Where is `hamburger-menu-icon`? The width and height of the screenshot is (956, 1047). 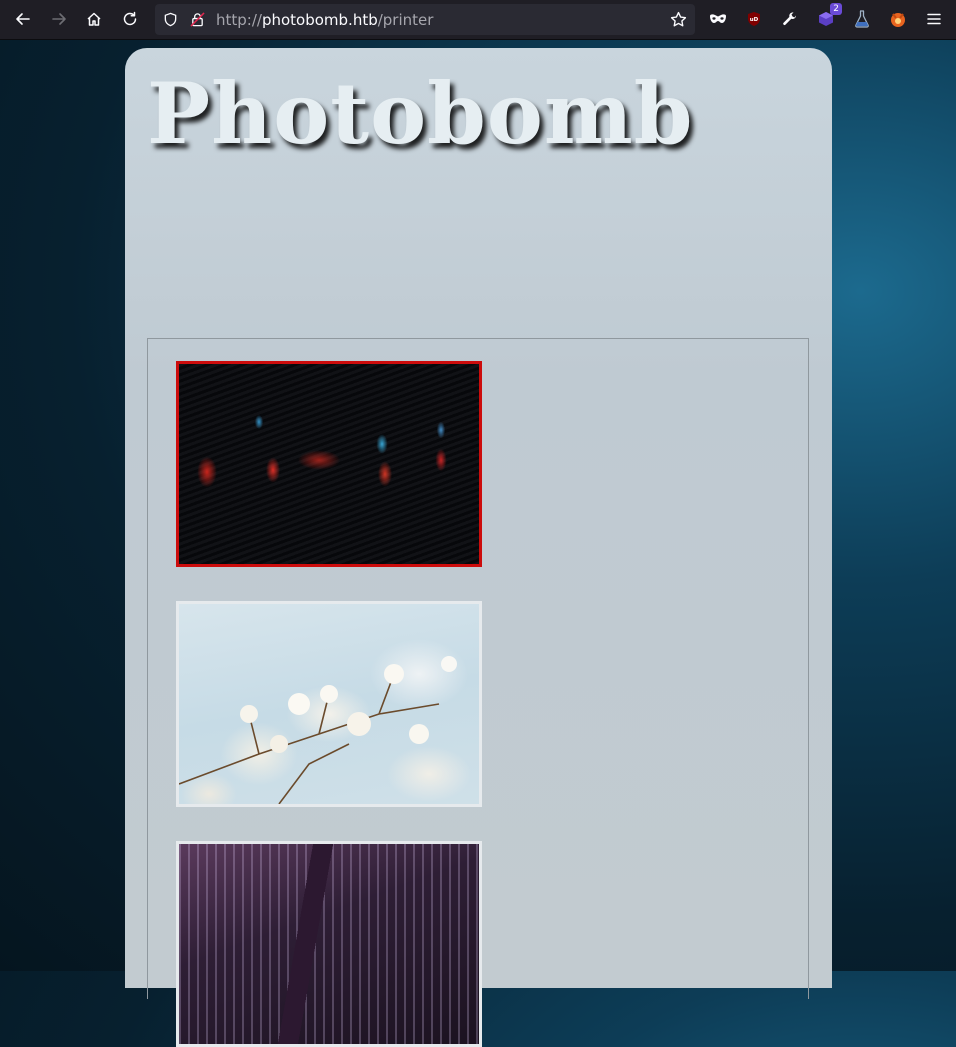 hamburger-menu-icon is located at coordinates (934, 19).